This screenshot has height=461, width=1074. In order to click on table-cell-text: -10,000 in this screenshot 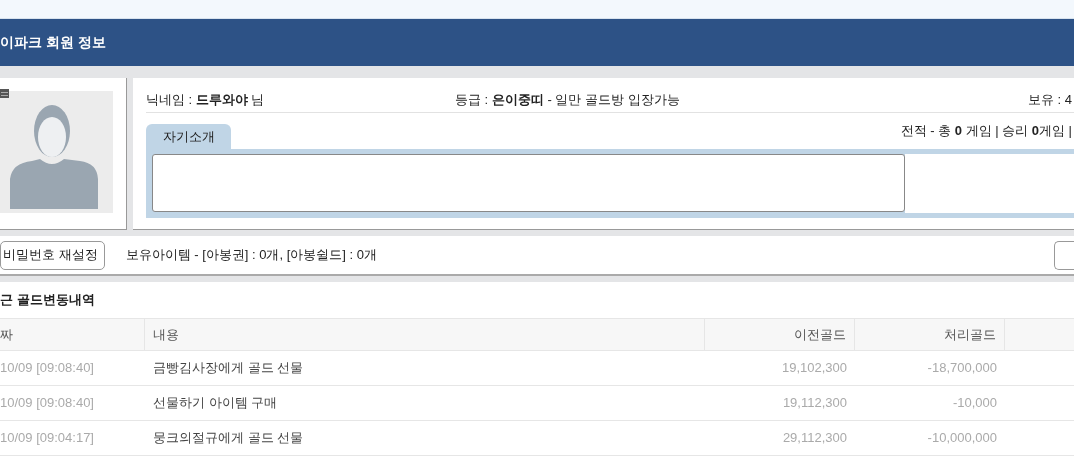, I will do `click(974, 403)`.